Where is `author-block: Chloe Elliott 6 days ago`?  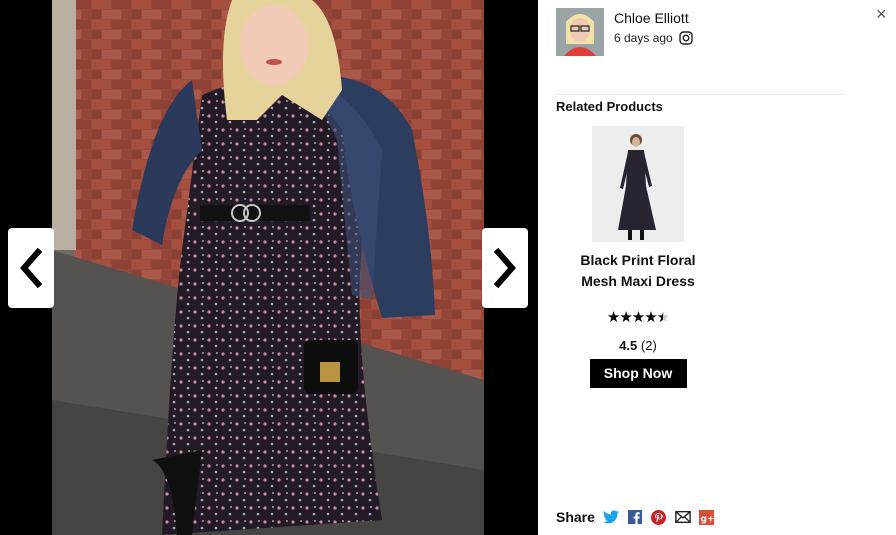 author-block: Chloe Elliott 6 days ago is located at coordinates (624, 32).